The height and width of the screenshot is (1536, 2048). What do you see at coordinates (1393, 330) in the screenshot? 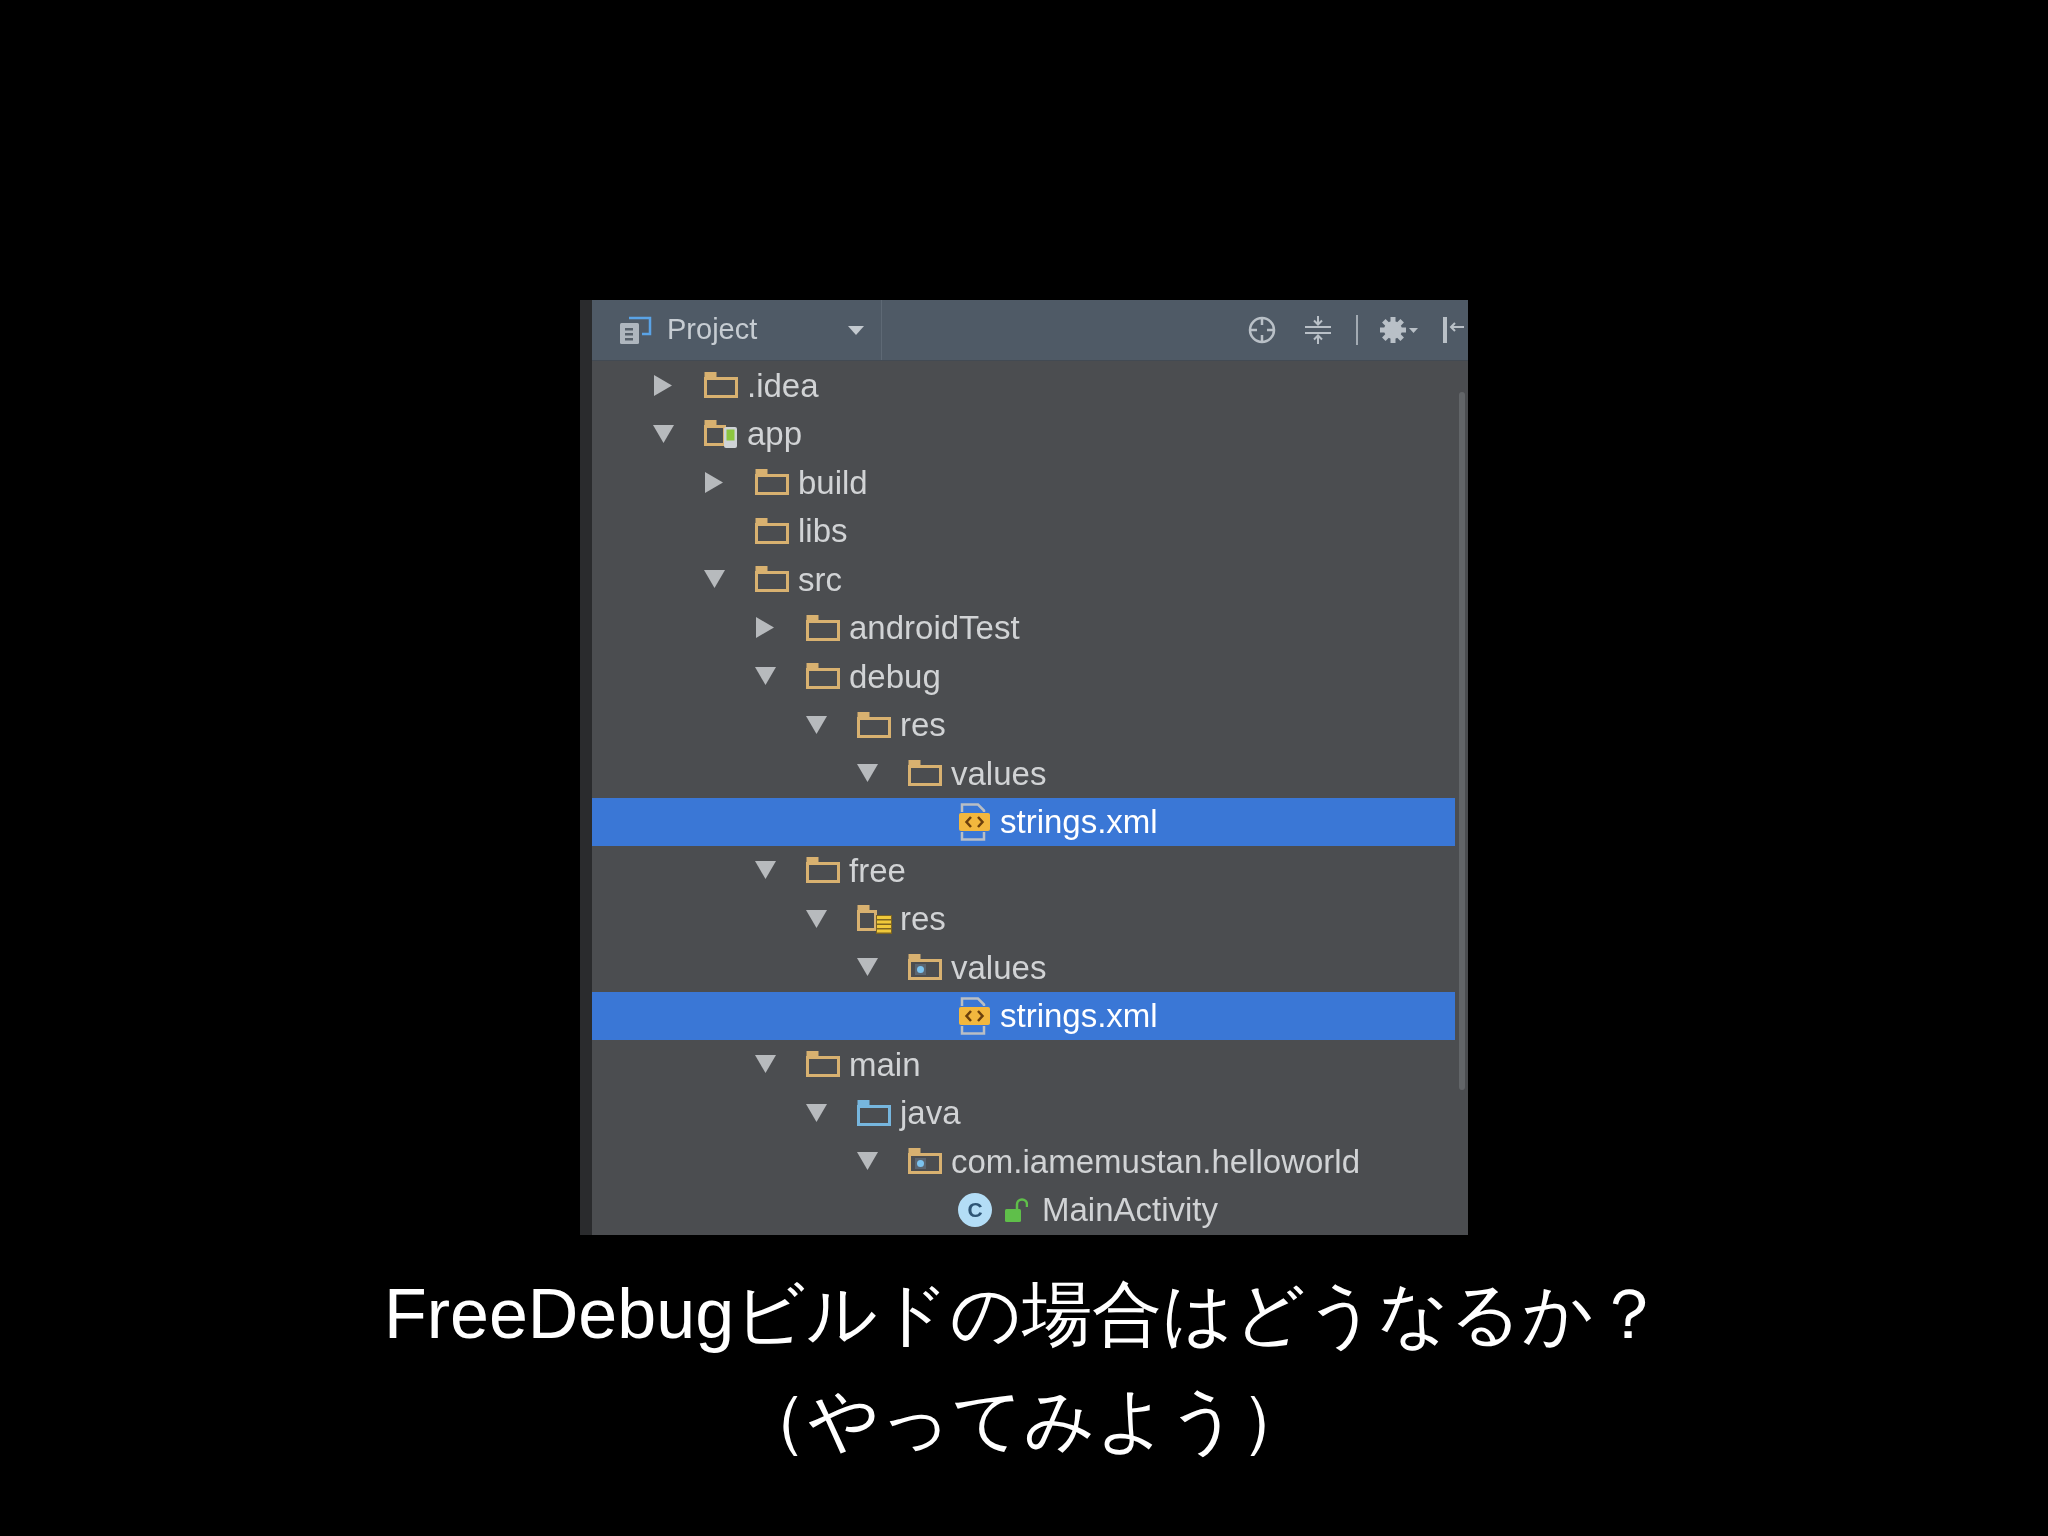
I see `settings-icon` at bounding box center [1393, 330].